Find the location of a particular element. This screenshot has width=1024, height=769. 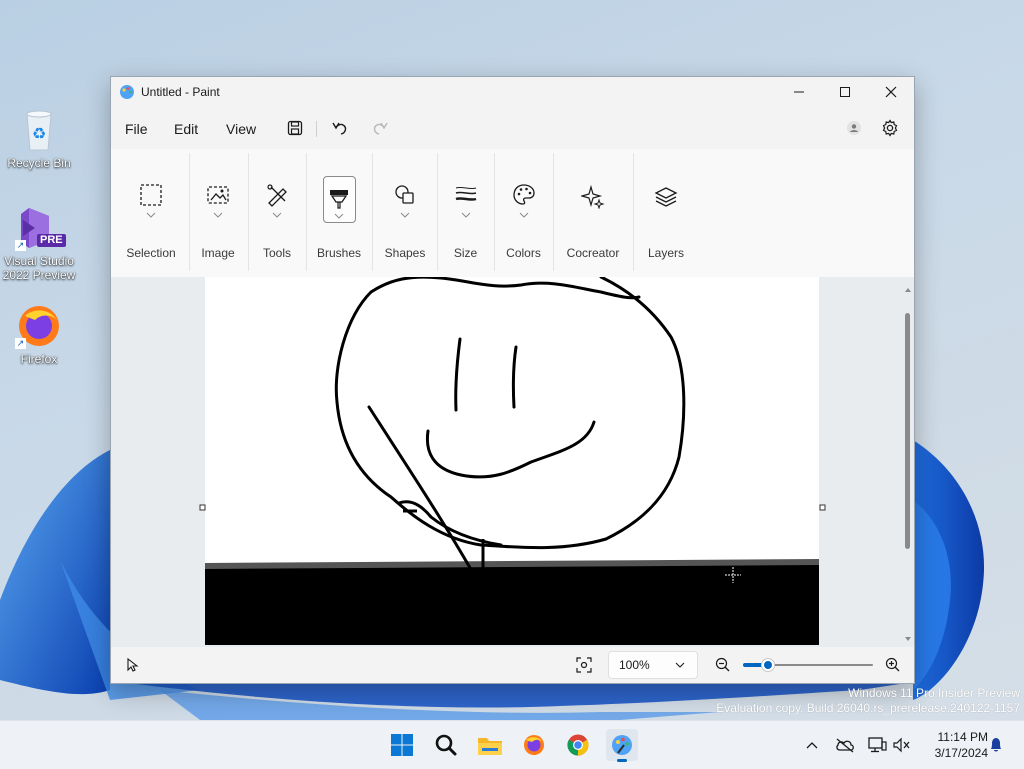

firefox-label: Firefox is located at coordinates (39, 359).